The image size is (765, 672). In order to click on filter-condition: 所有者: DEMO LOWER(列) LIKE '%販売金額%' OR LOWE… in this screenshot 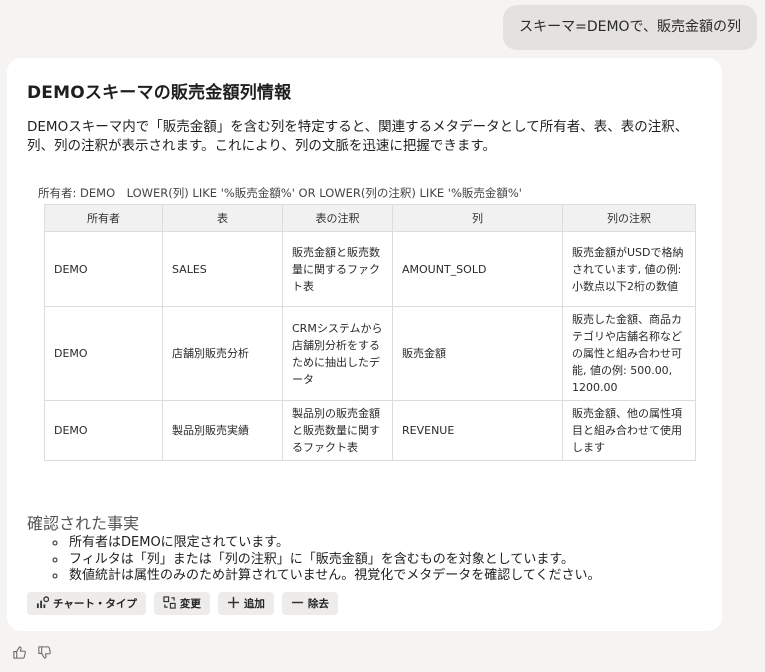, I will do `click(280, 193)`.